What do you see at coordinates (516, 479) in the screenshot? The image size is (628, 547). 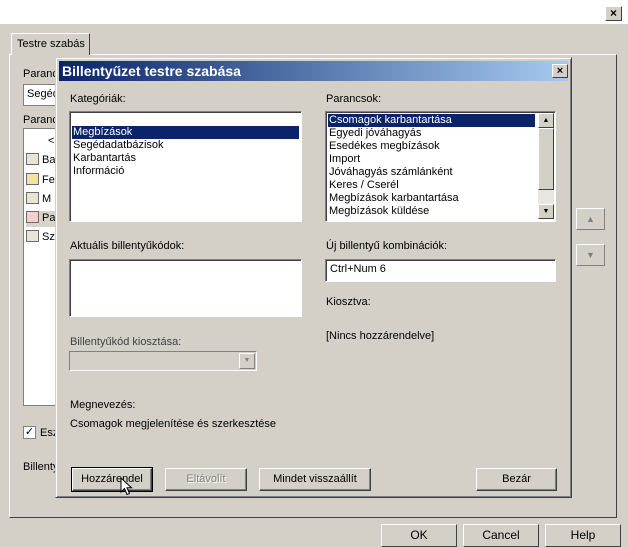 I see `close-button: Bezár` at bounding box center [516, 479].